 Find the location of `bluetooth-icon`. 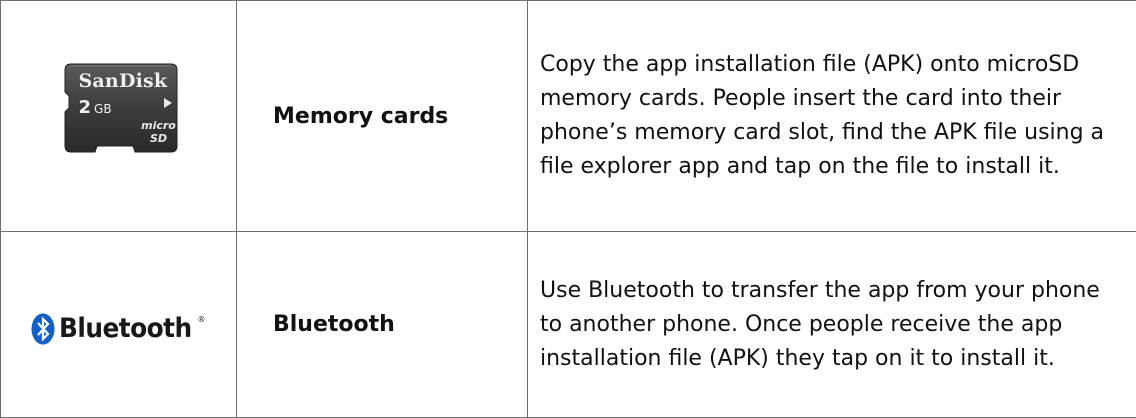

bluetooth-icon is located at coordinates (43, 329).